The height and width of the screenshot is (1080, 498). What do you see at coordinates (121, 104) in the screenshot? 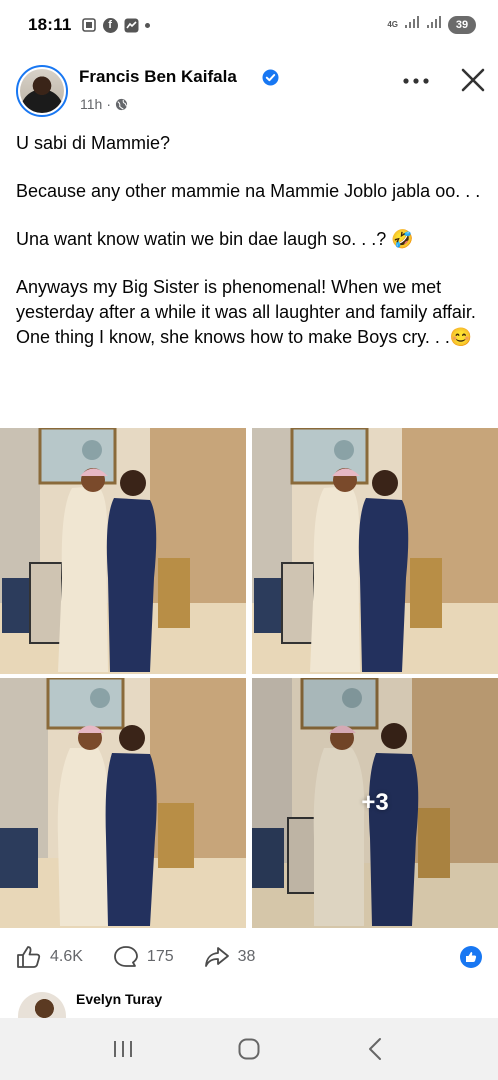
I see `globe-icon` at bounding box center [121, 104].